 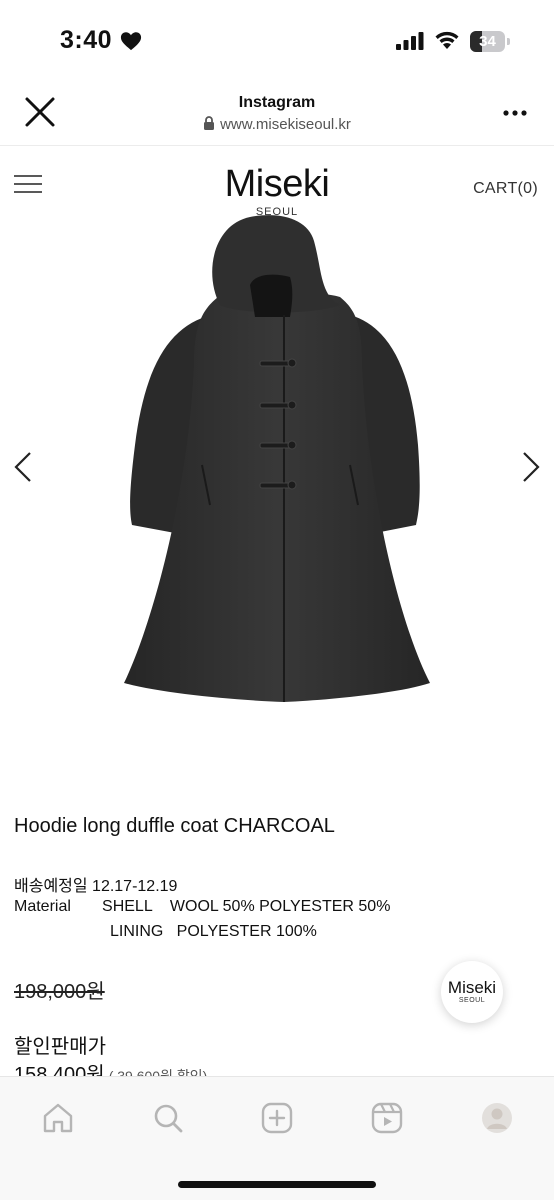 What do you see at coordinates (59, 992) in the screenshot?
I see `original-price: 198,000원` at bounding box center [59, 992].